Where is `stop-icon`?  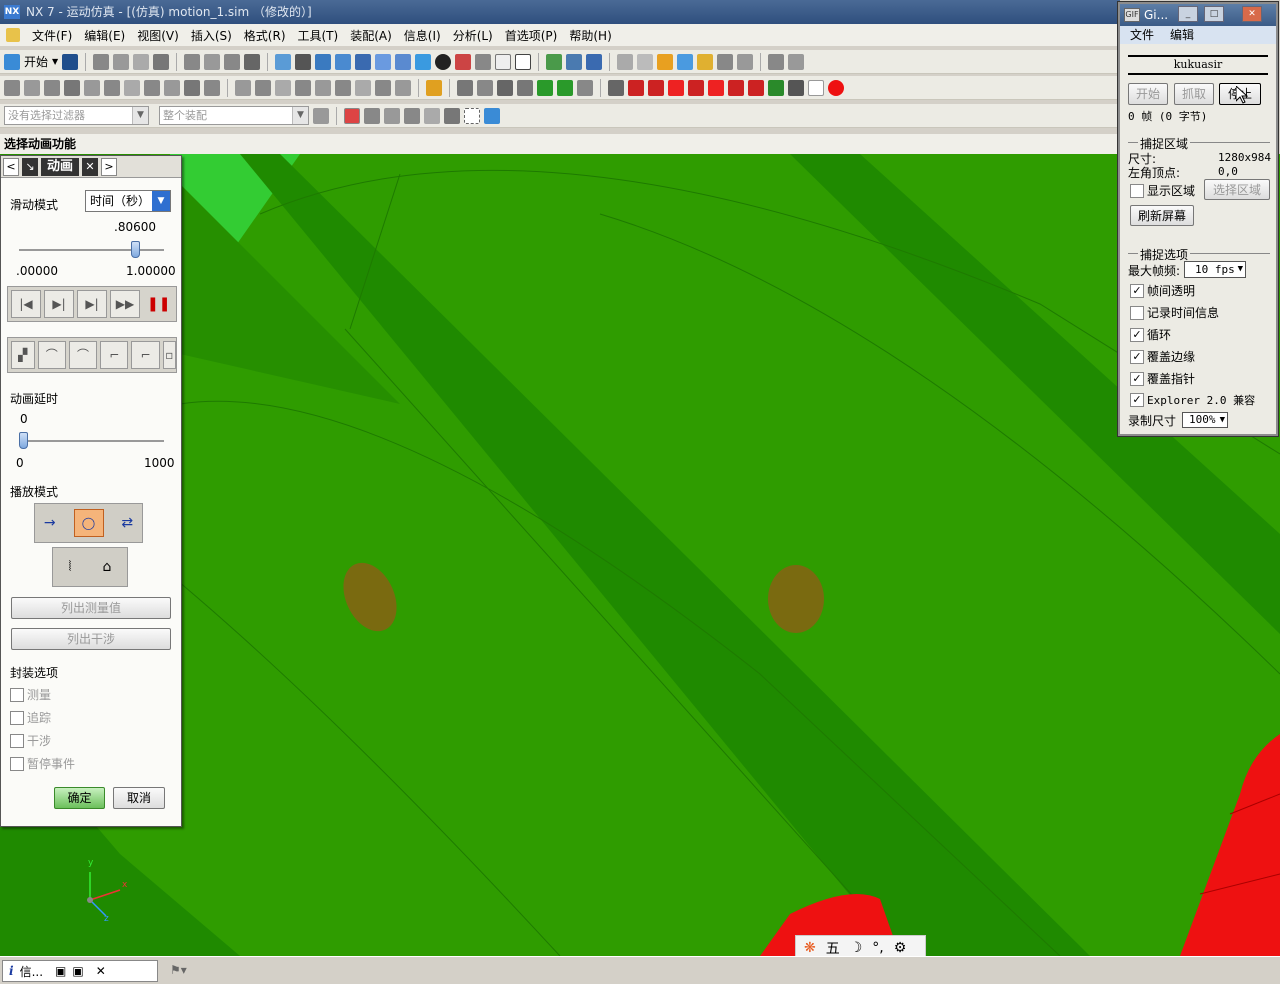 stop-icon is located at coordinates (756, 87).